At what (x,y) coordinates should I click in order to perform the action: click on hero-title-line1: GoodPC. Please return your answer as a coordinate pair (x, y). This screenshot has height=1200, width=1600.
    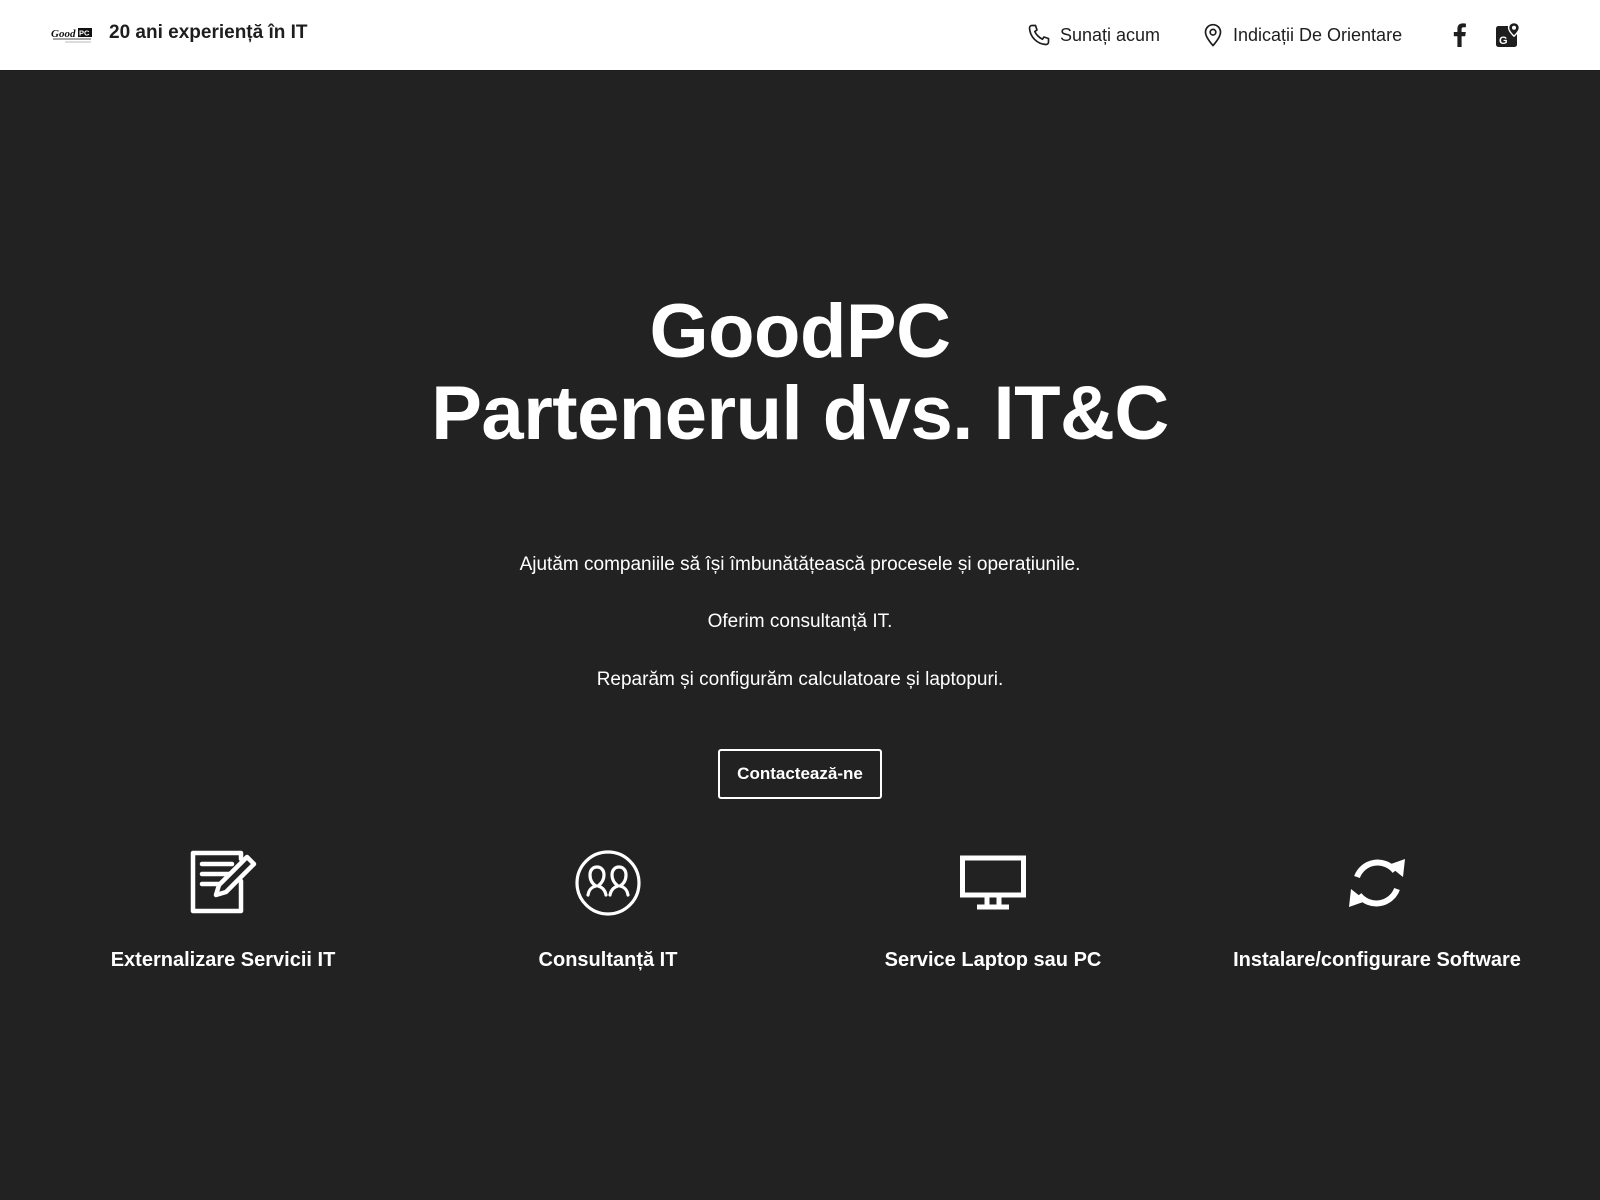
    Looking at the image, I should click on (800, 331).